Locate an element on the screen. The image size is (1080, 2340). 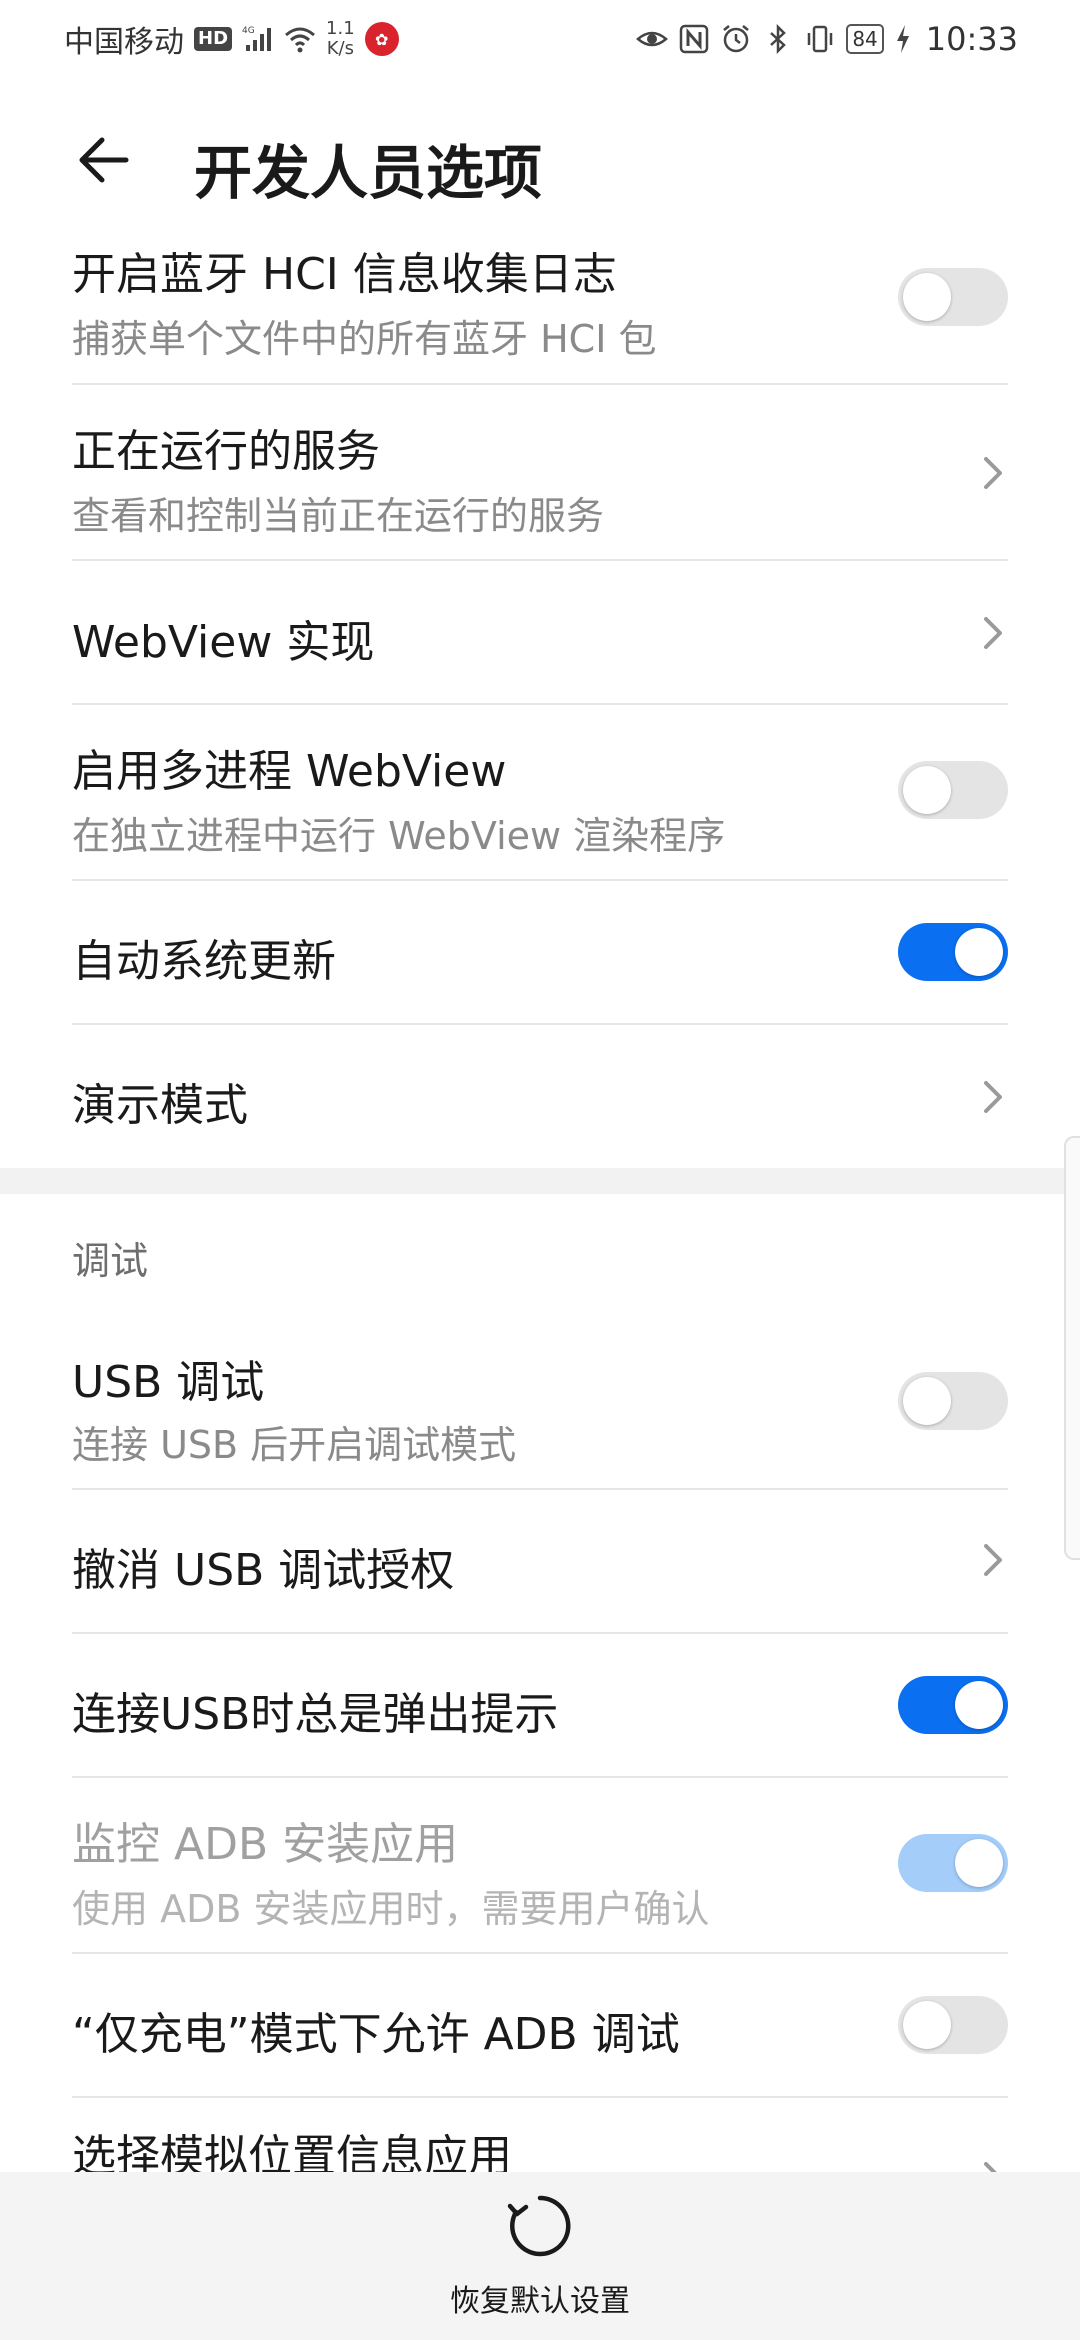
app-header: 开发人员选项 is located at coordinates (540, 160).